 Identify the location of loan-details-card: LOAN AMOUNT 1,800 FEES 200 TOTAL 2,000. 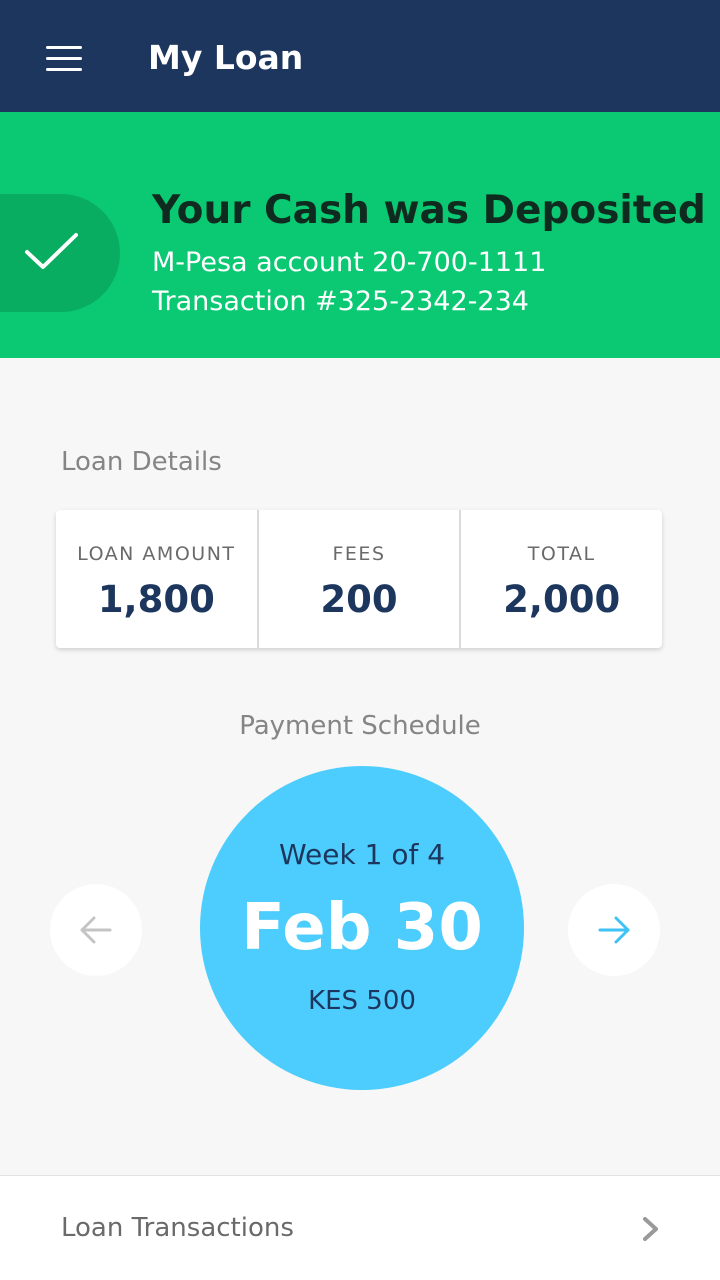
(359, 579).